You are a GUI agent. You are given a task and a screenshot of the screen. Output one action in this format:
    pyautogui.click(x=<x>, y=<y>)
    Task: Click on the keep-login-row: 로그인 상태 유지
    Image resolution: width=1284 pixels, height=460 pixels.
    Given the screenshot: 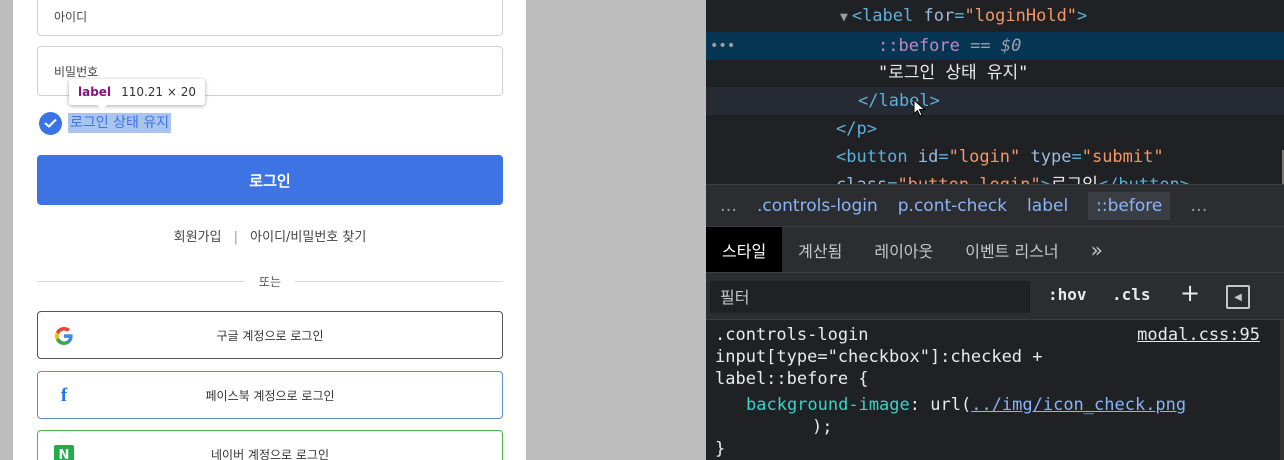 What is the action you would take?
    pyautogui.click(x=105, y=123)
    